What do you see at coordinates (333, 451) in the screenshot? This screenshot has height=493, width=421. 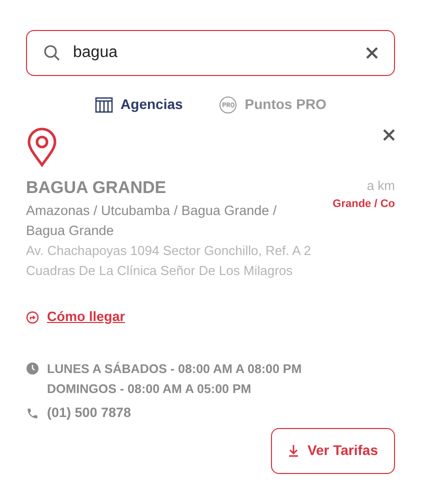 I see `rates-button: Ver Tarifas` at bounding box center [333, 451].